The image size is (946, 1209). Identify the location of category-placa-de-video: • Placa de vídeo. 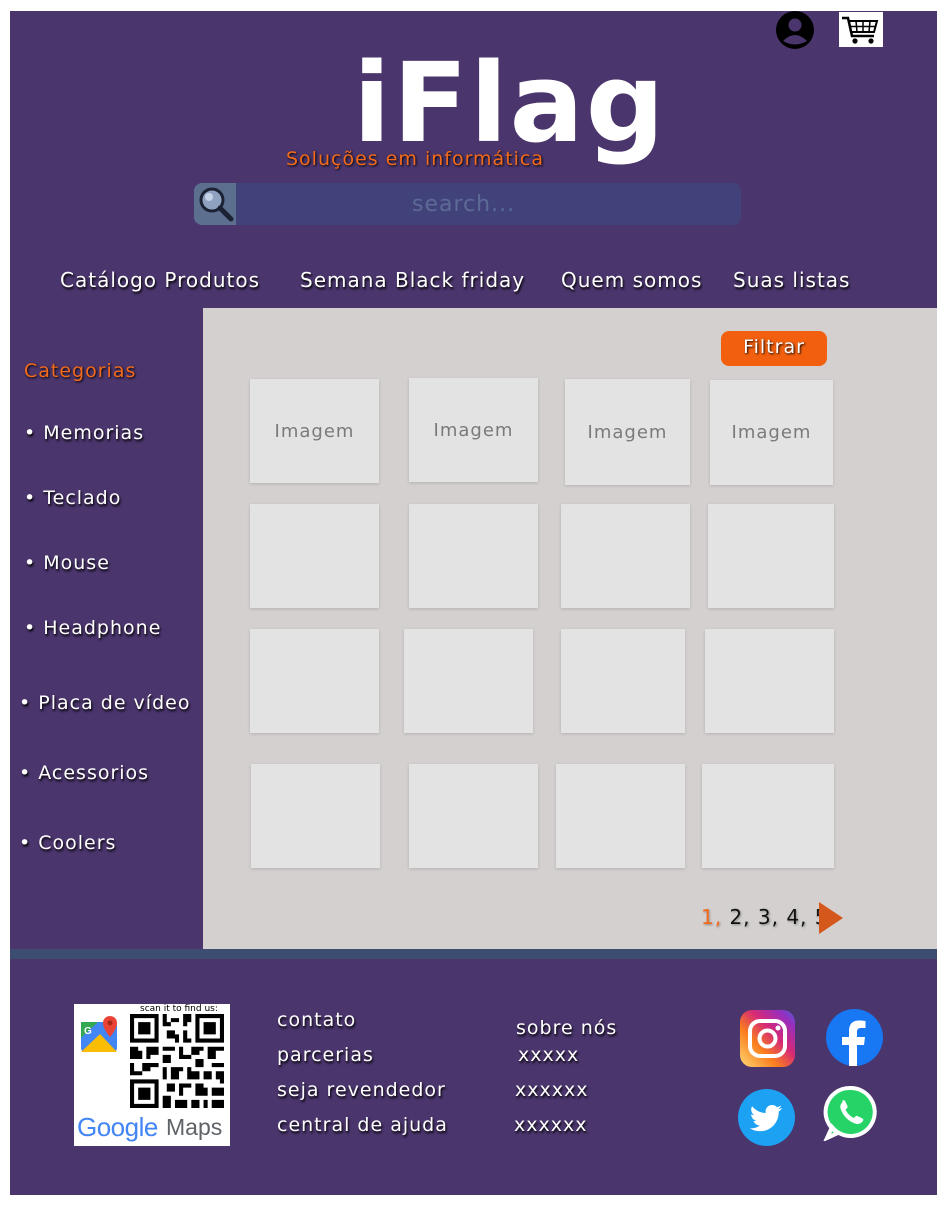
(104, 703).